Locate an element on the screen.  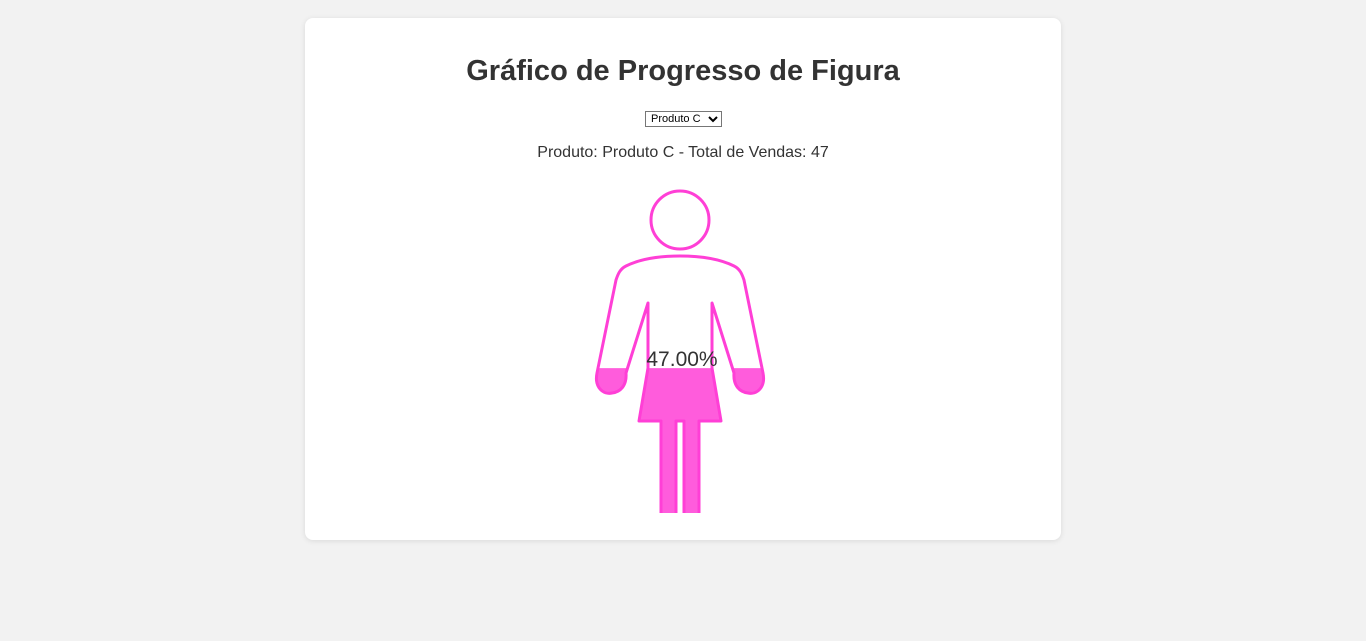
info-product-name: Produto C is located at coordinates (638, 152).